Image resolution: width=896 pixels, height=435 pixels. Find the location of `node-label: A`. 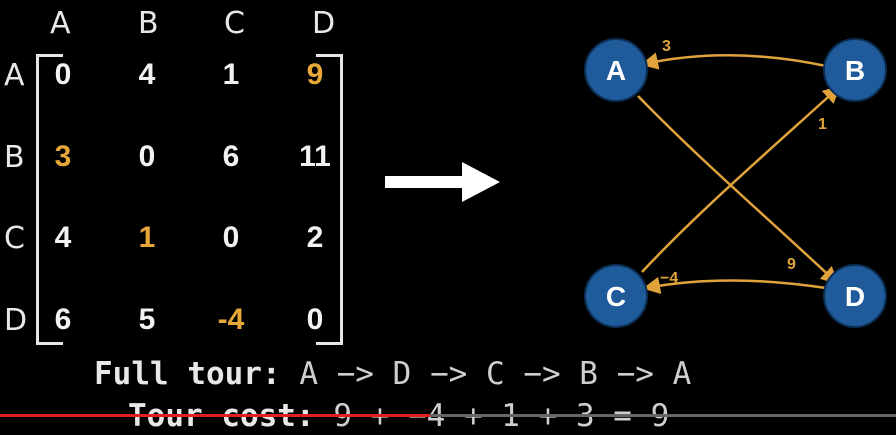

node-label: A is located at coordinates (616, 70).